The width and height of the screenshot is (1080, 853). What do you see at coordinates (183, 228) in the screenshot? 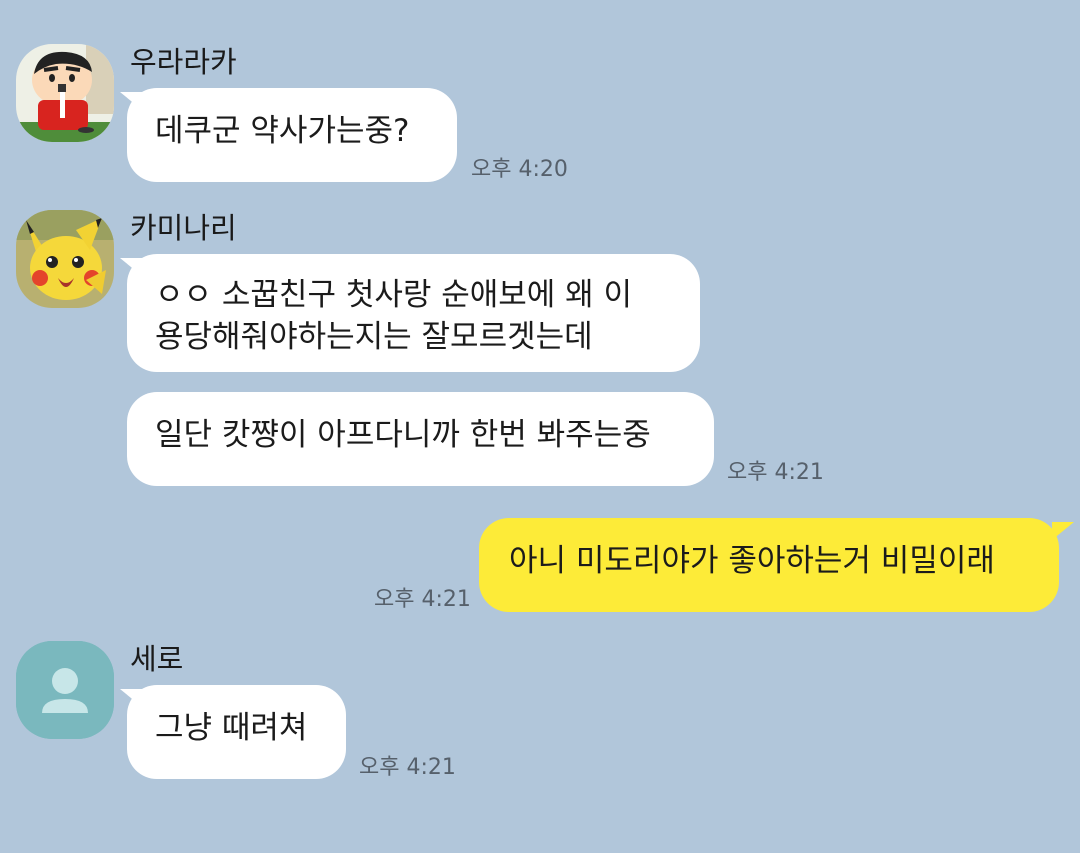
I see `sender-name: 카미나리` at bounding box center [183, 228].